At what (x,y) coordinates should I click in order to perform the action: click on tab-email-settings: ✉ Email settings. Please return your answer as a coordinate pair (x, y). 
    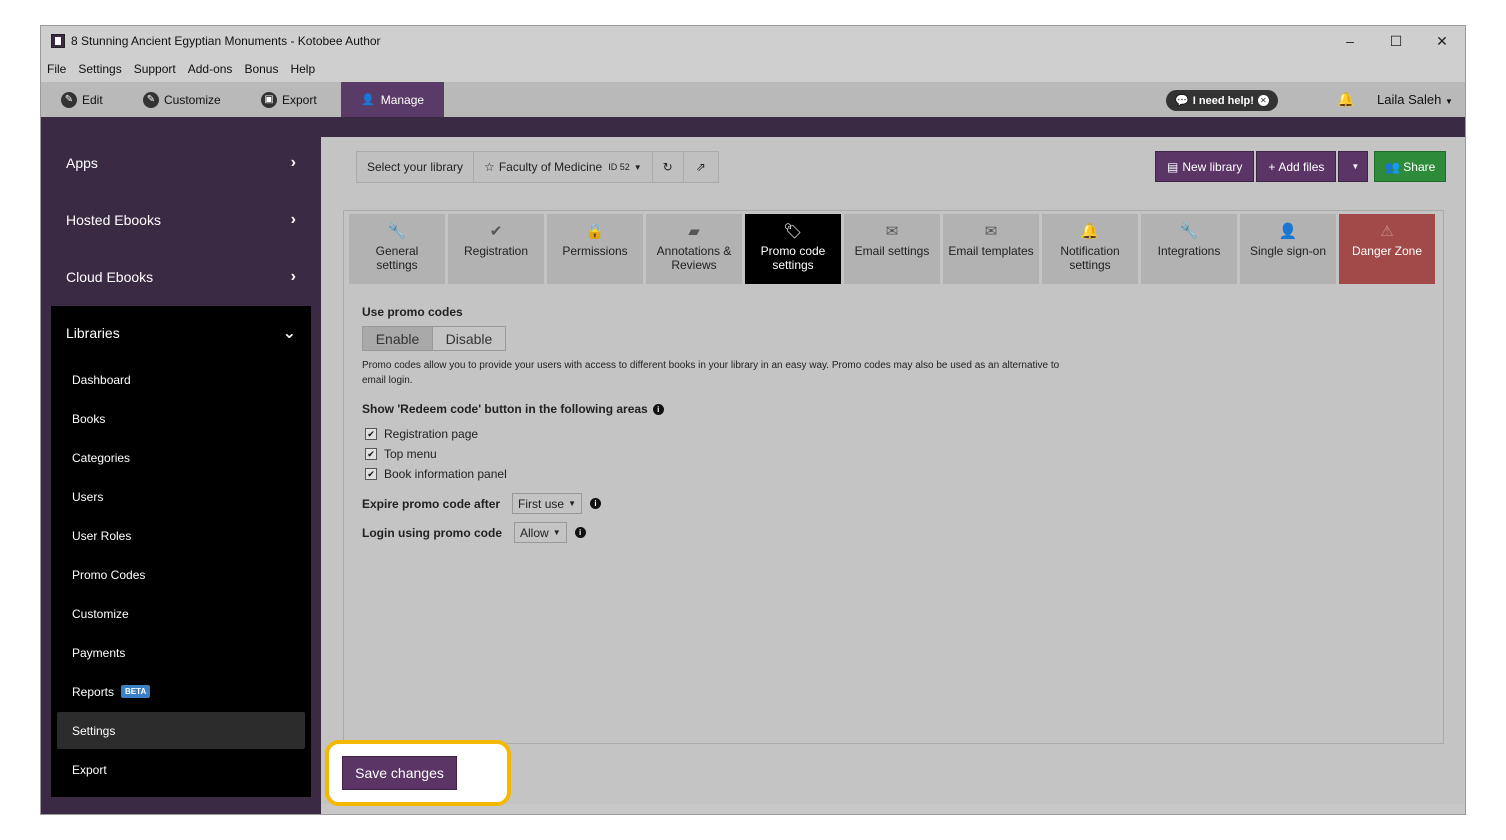
    Looking at the image, I should click on (892, 249).